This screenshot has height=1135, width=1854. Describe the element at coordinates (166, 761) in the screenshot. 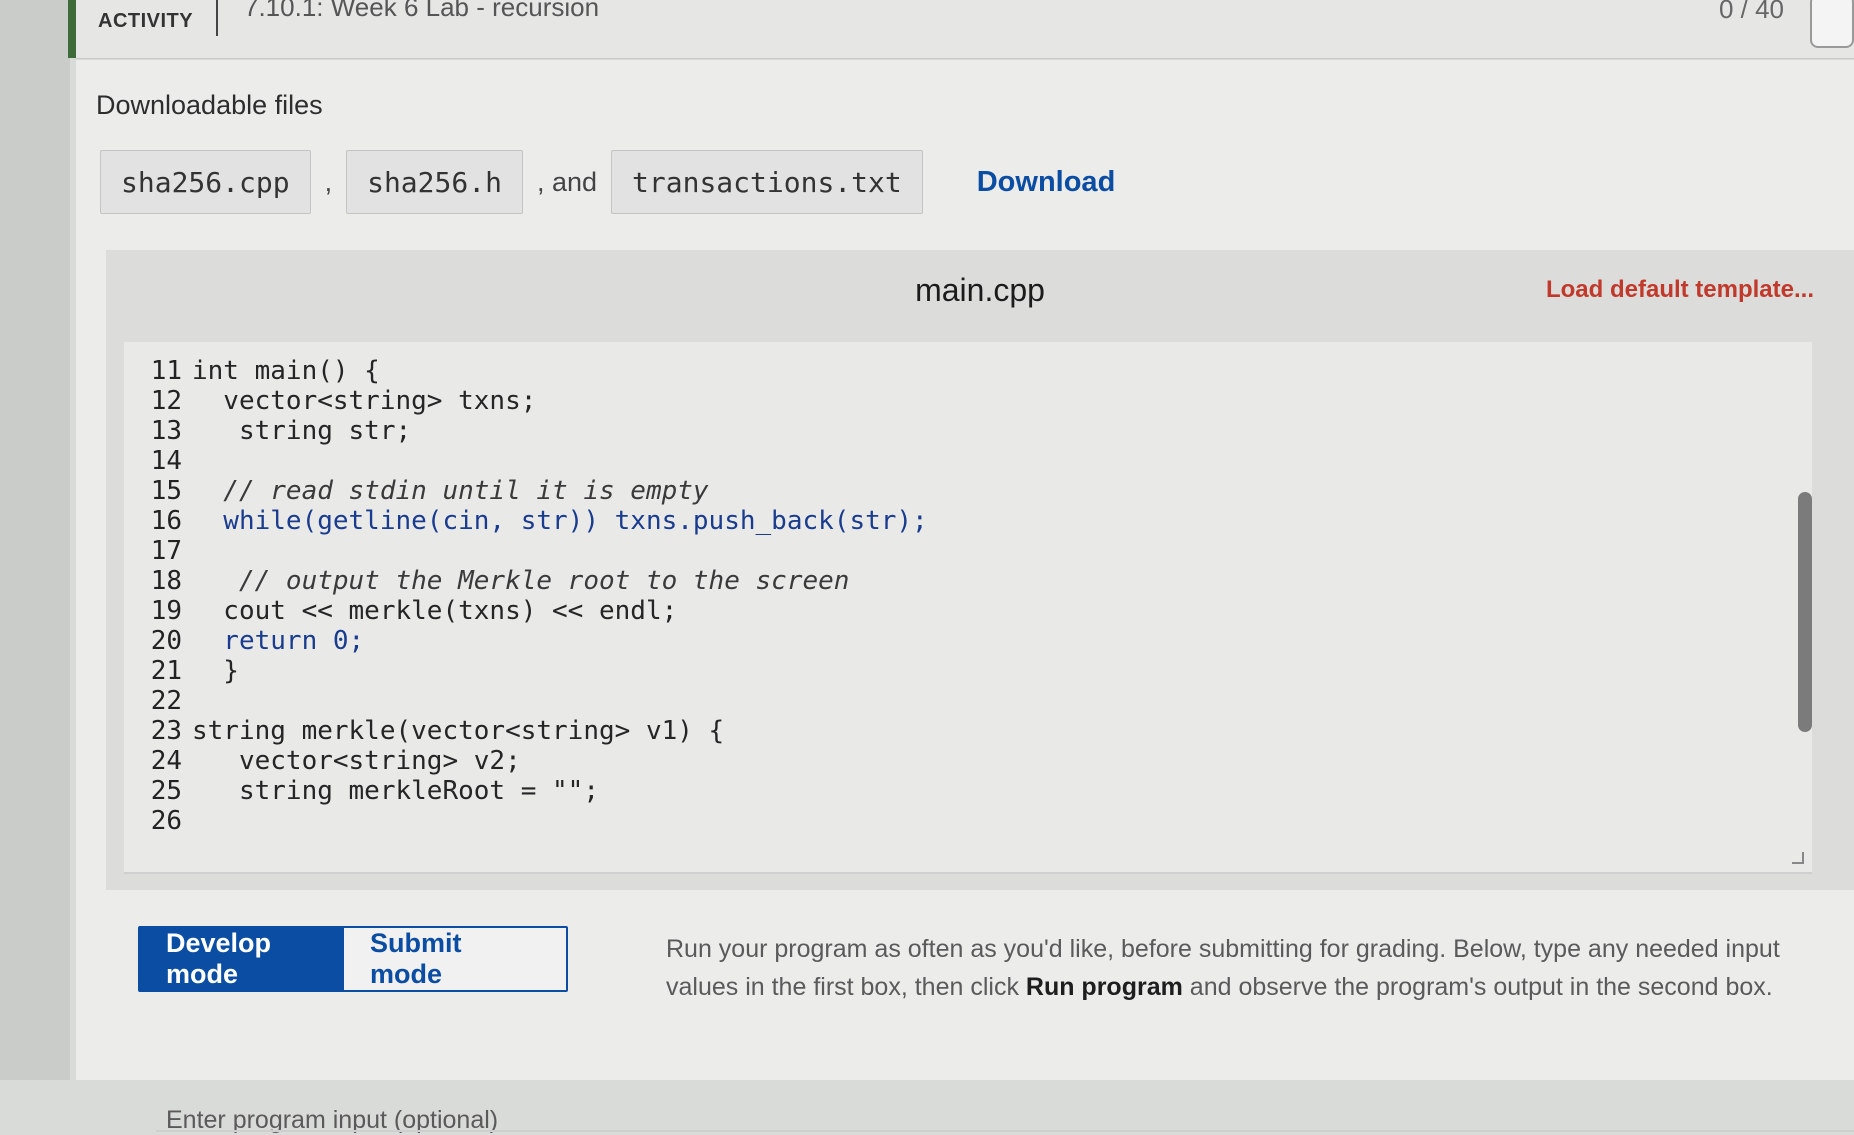

I see `line-number: 24` at that location.